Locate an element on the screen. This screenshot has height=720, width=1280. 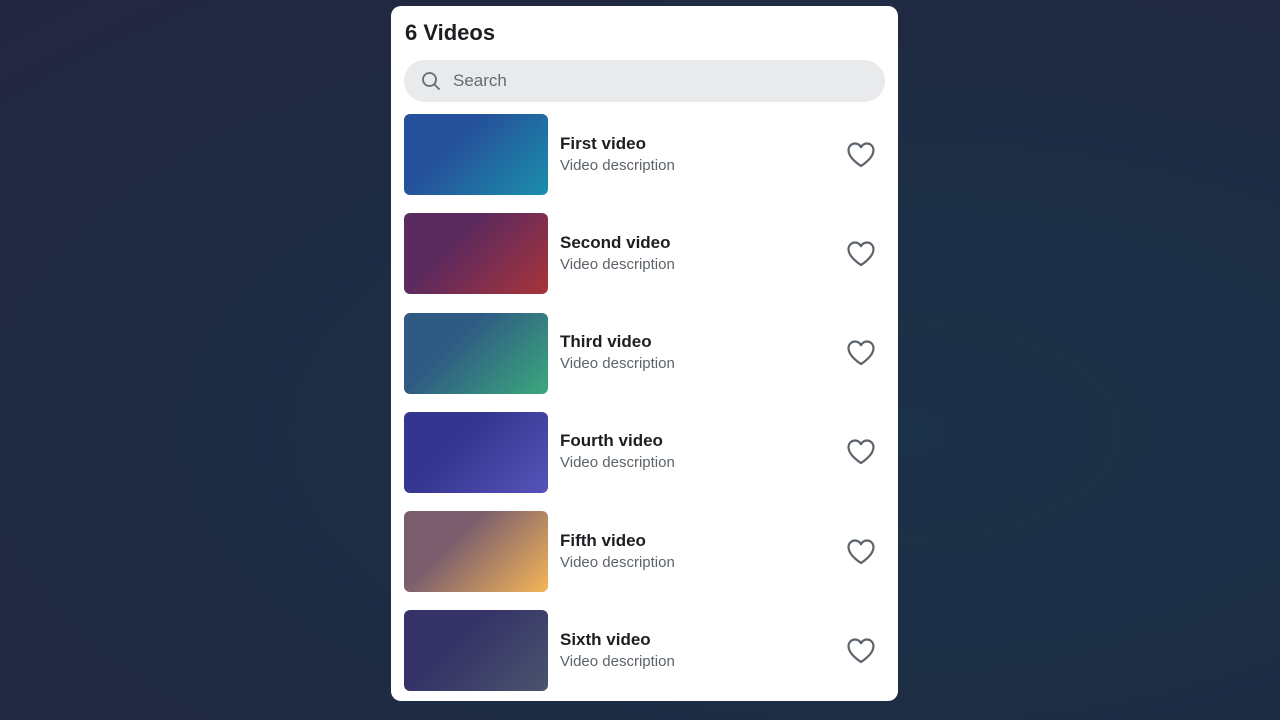
video-item: Fourth video Video description is located at coordinates (644, 452).